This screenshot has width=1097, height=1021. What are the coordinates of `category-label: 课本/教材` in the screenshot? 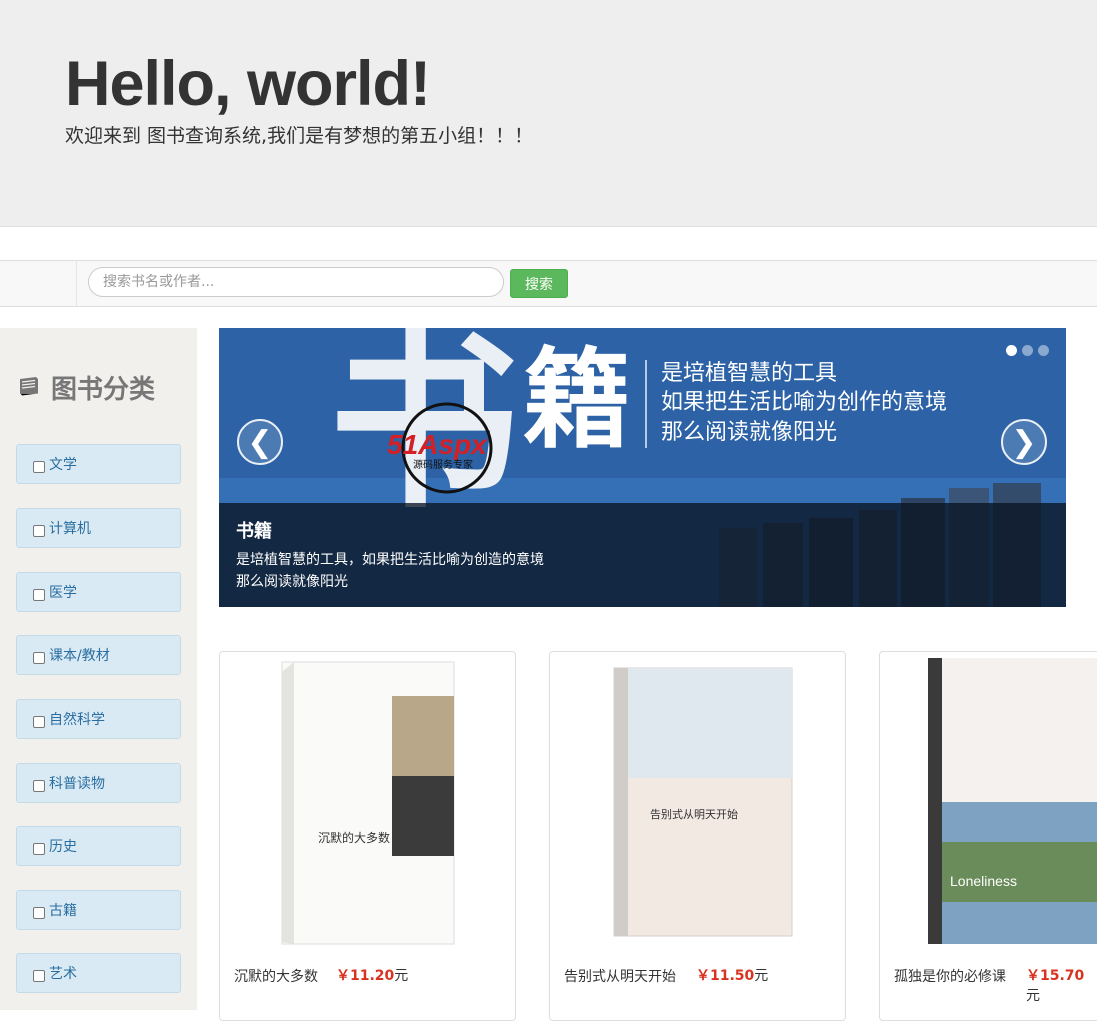 It's located at (79, 656).